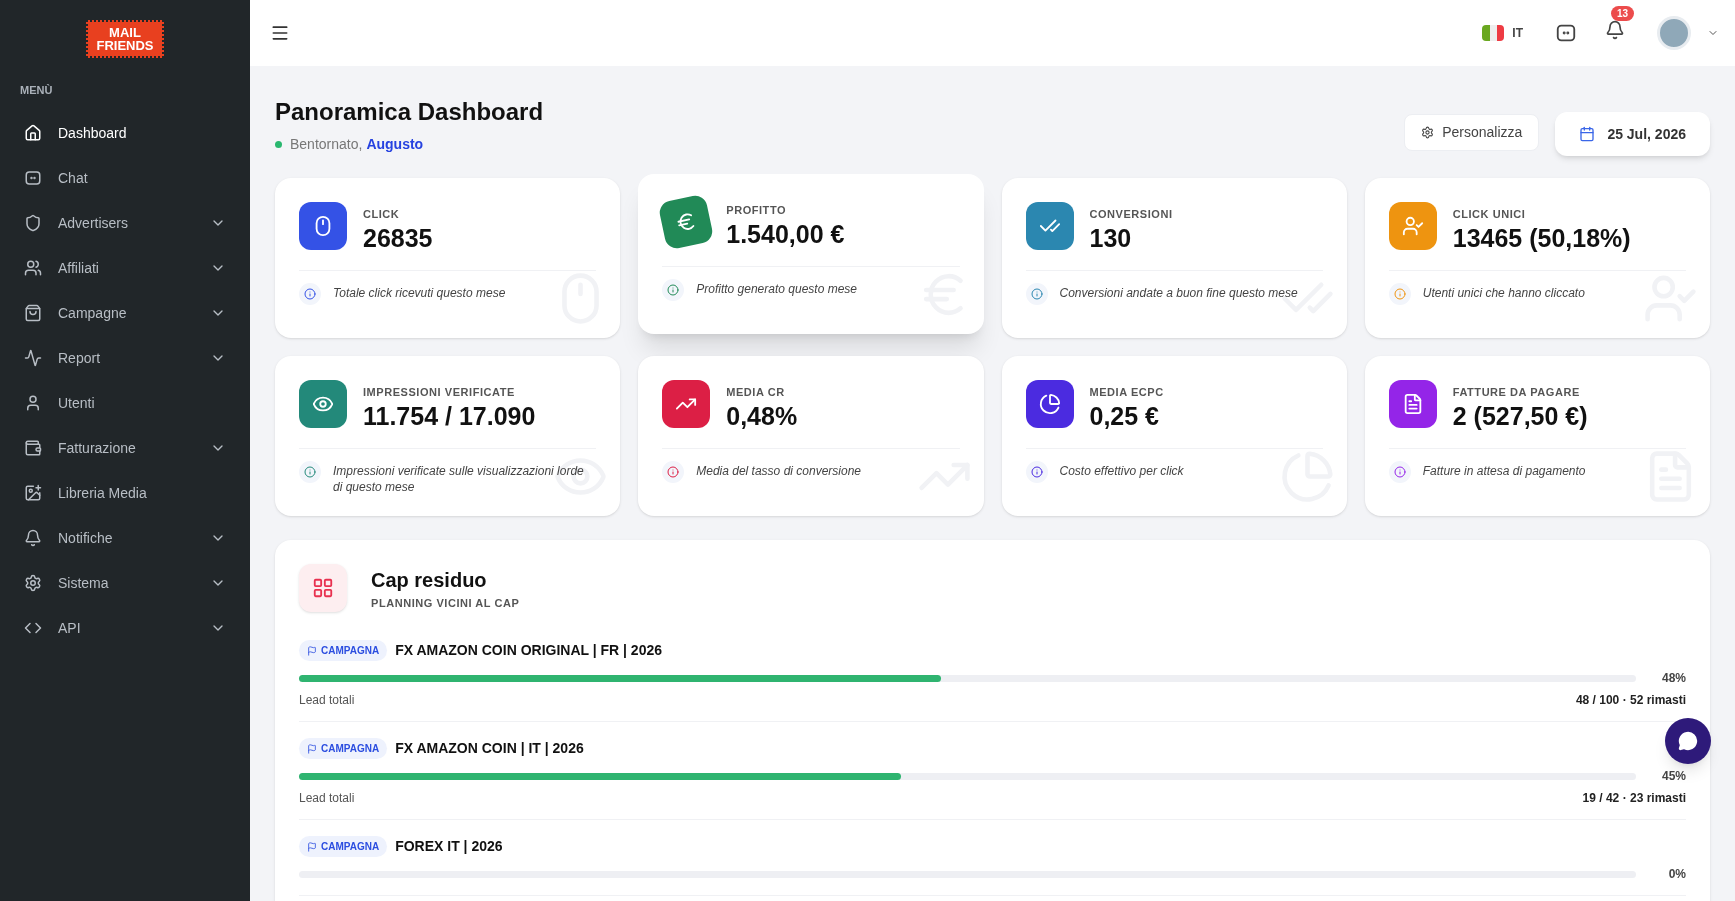  Describe the element at coordinates (125, 358) in the screenshot. I see `sidebar-item: Report` at that location.